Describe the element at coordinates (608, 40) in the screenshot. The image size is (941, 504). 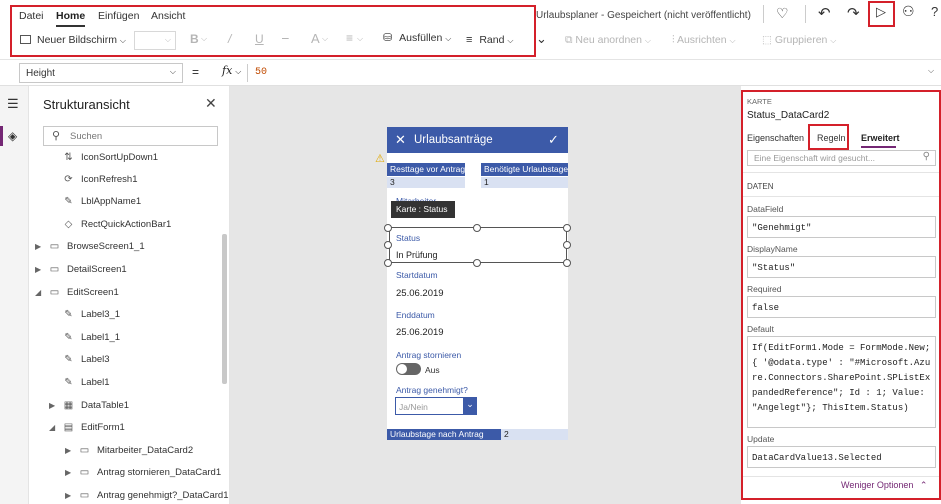
I see `reorder-button: ⧉ Neu anordnen ⌵` at that location.